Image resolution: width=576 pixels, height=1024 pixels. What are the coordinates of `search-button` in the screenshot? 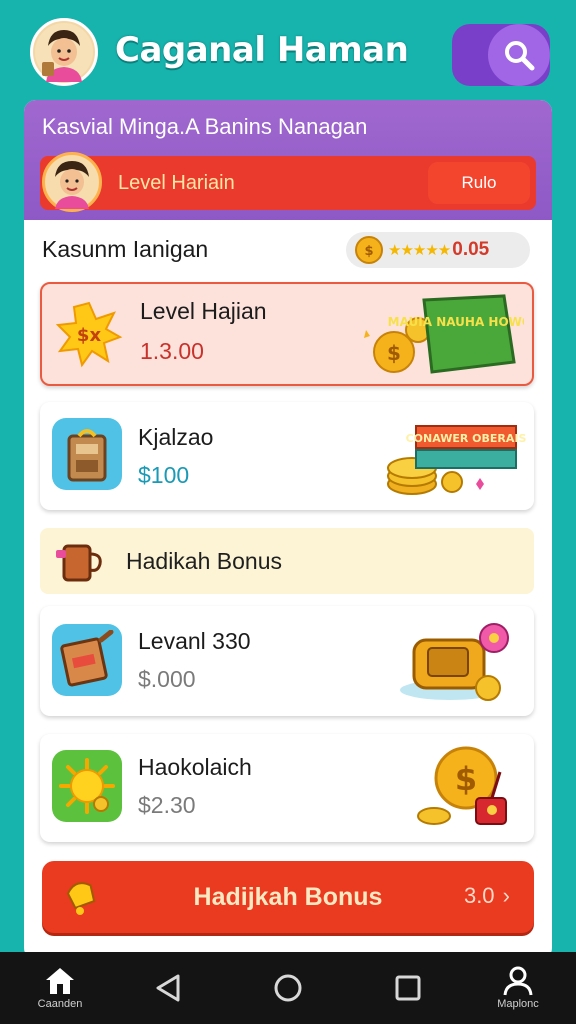 It's located at (501, 55).